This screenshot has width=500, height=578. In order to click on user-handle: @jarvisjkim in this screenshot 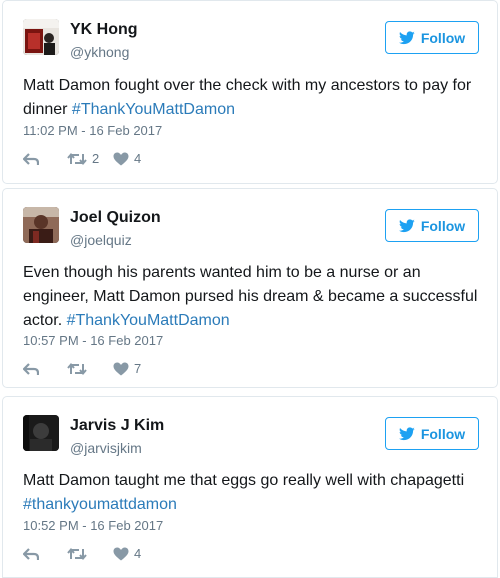, I will do `click(106, 448)`.